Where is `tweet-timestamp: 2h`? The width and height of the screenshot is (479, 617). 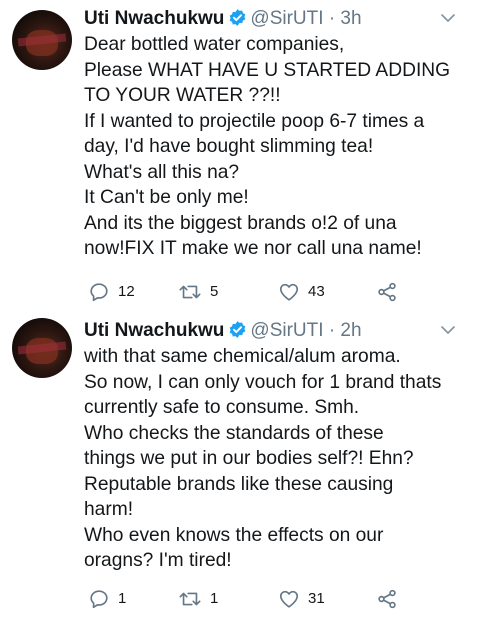
tweet-timestamp: 2h is located at coordinates (350, 330).